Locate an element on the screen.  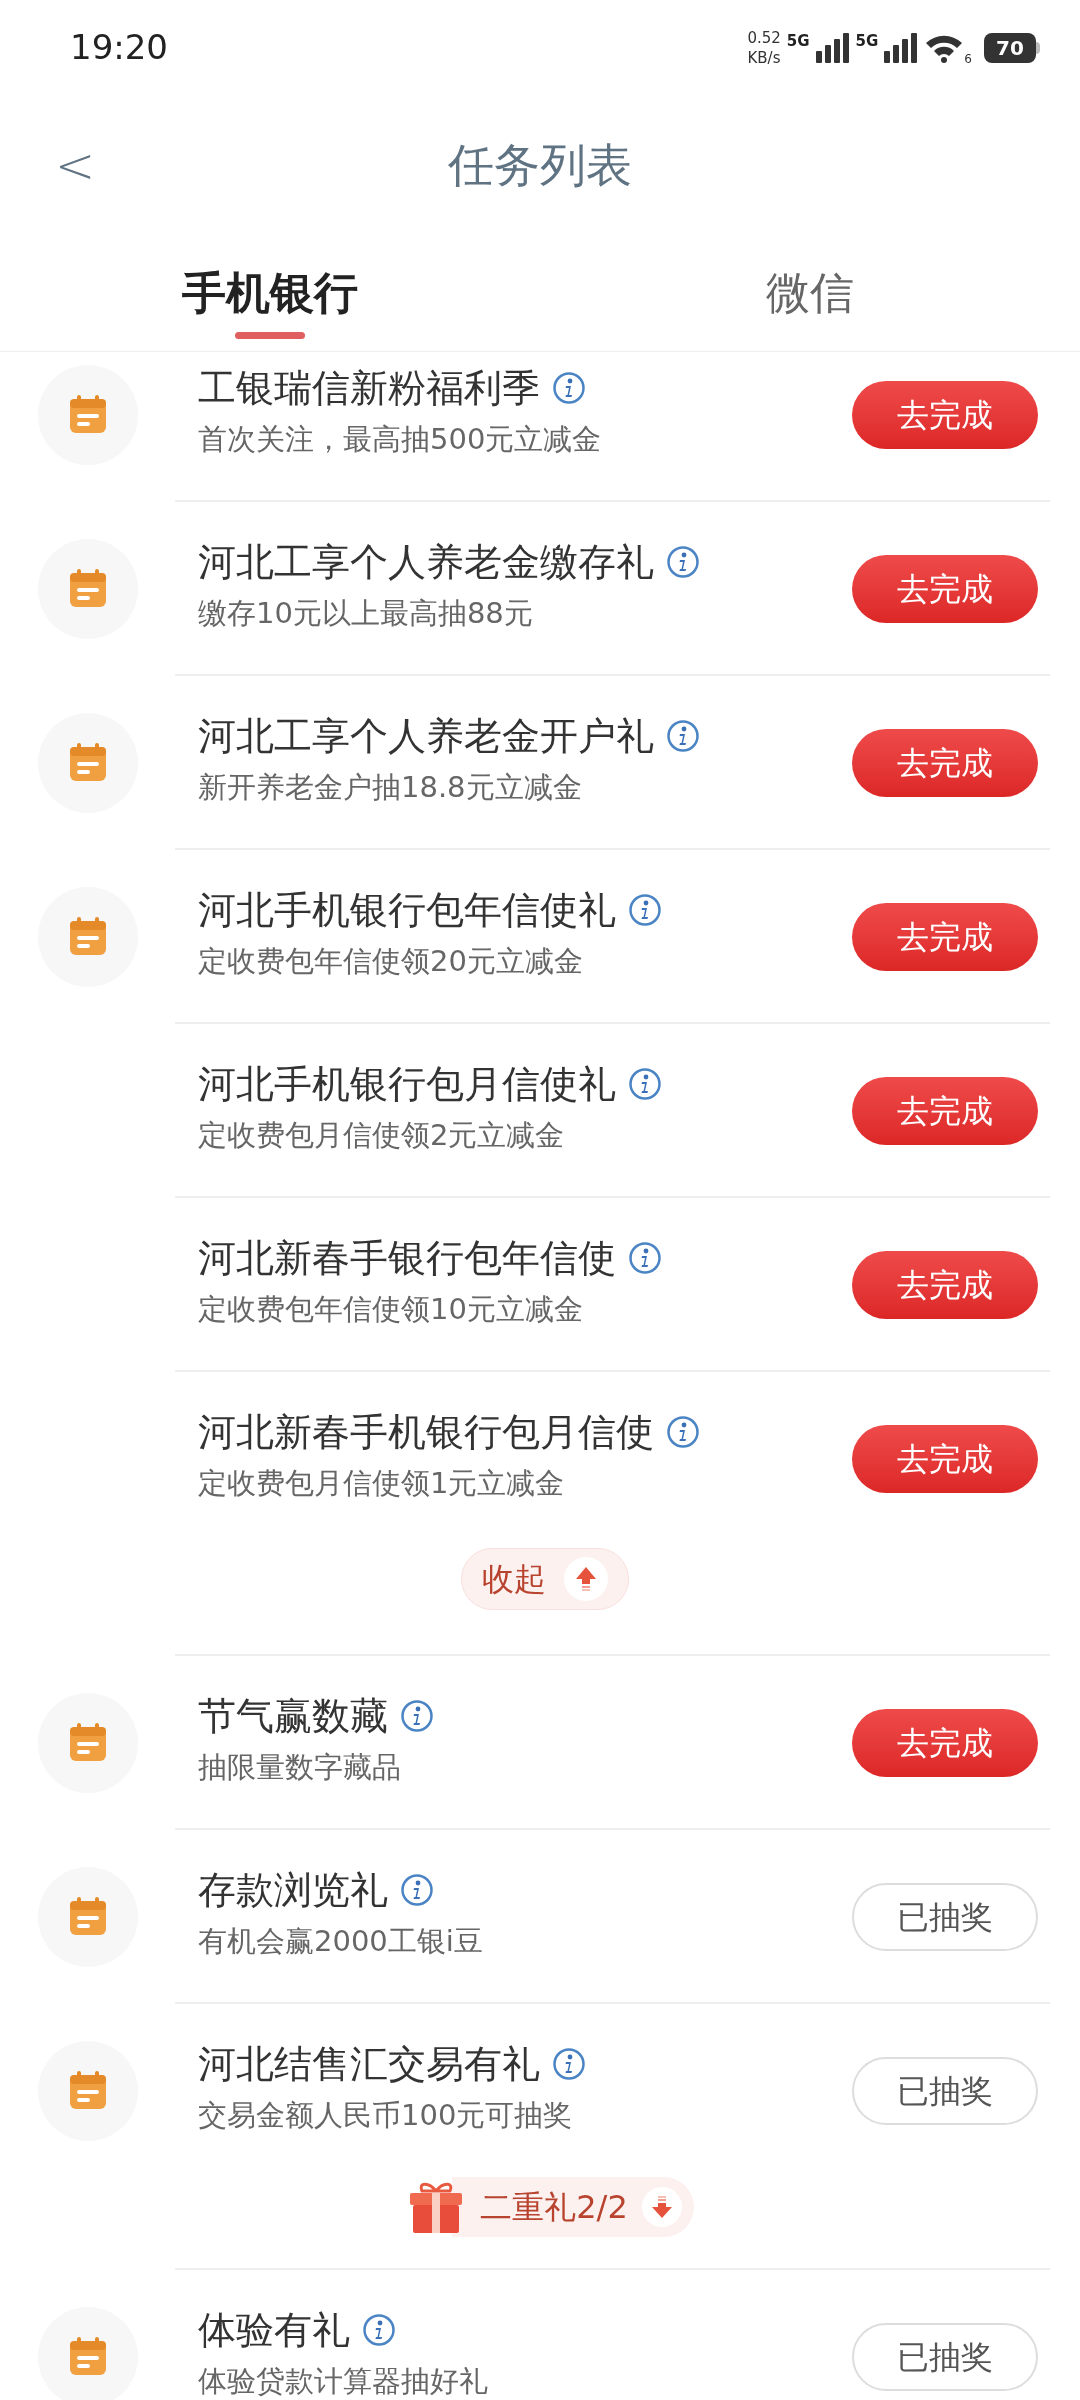
task-title: 体验有礼 is located at coordinates (274, 2330).